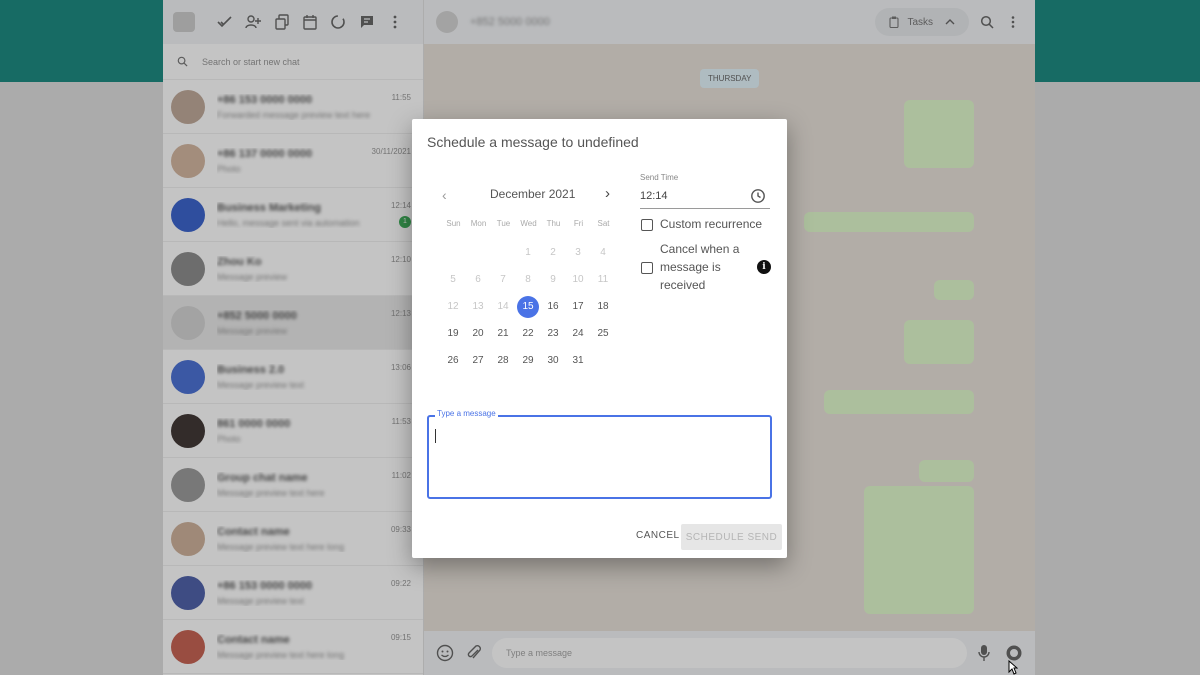  I want to click on calendar-day: 29, so click(528, 361).